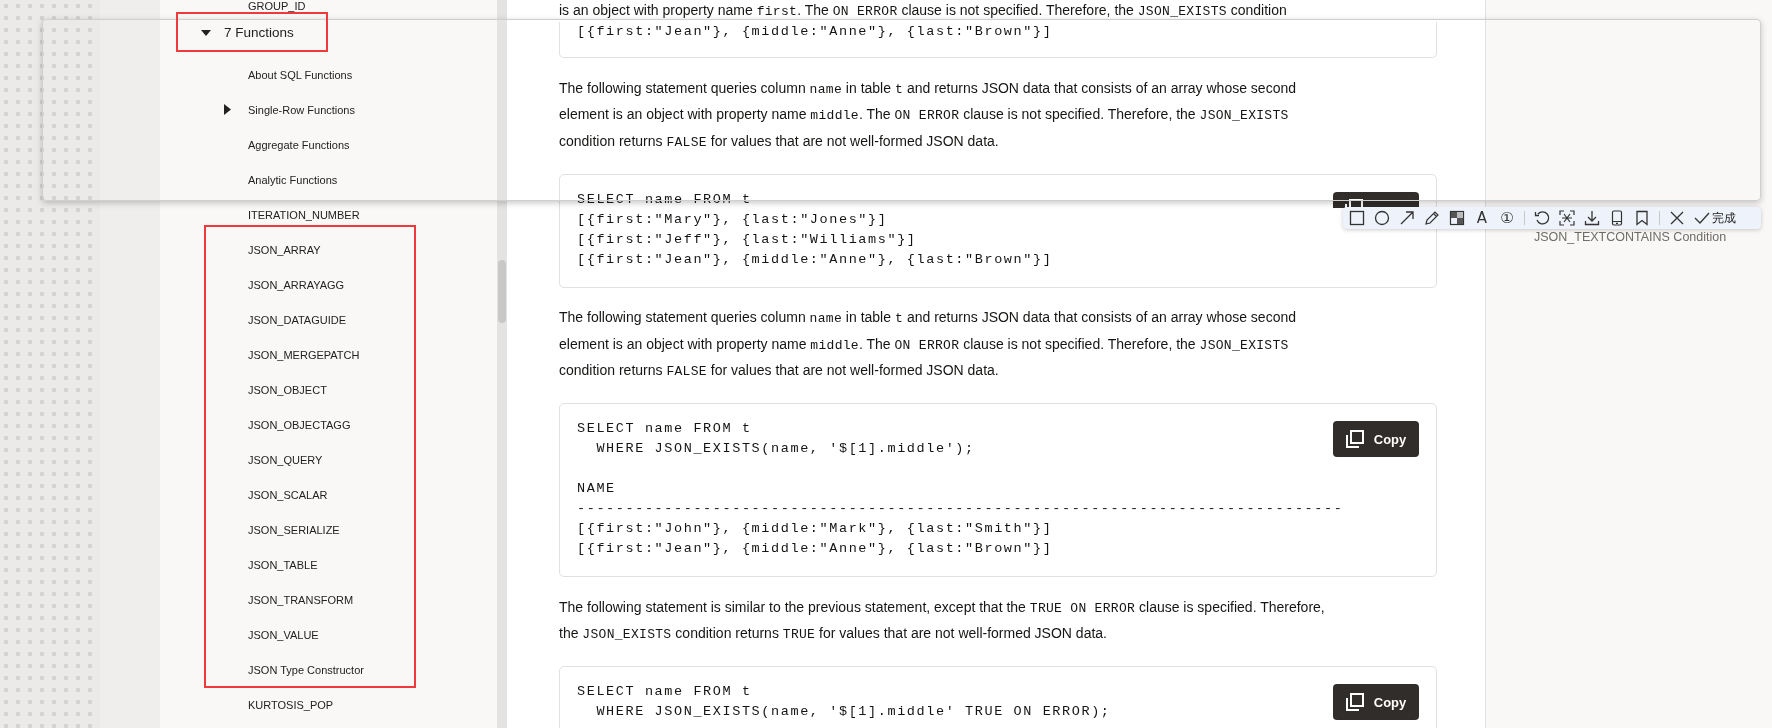  Describe the element at coordinates (288, 494) in the screenshot. I see `nav-item: JSON_SCALAR` at that location.